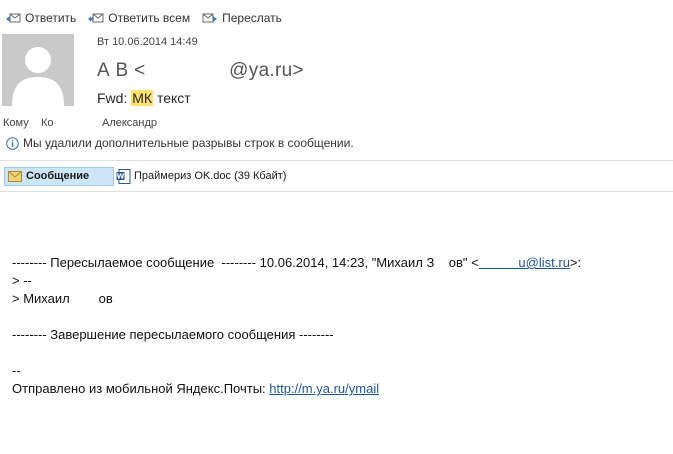 Image resolution: width=673 pixels, height=454 pixels. Describe the element at coordinates (210, 176) in the screenshot. I see `attachment-file-label: Праймериз OK.doc (39 Кбайт)` at that location.